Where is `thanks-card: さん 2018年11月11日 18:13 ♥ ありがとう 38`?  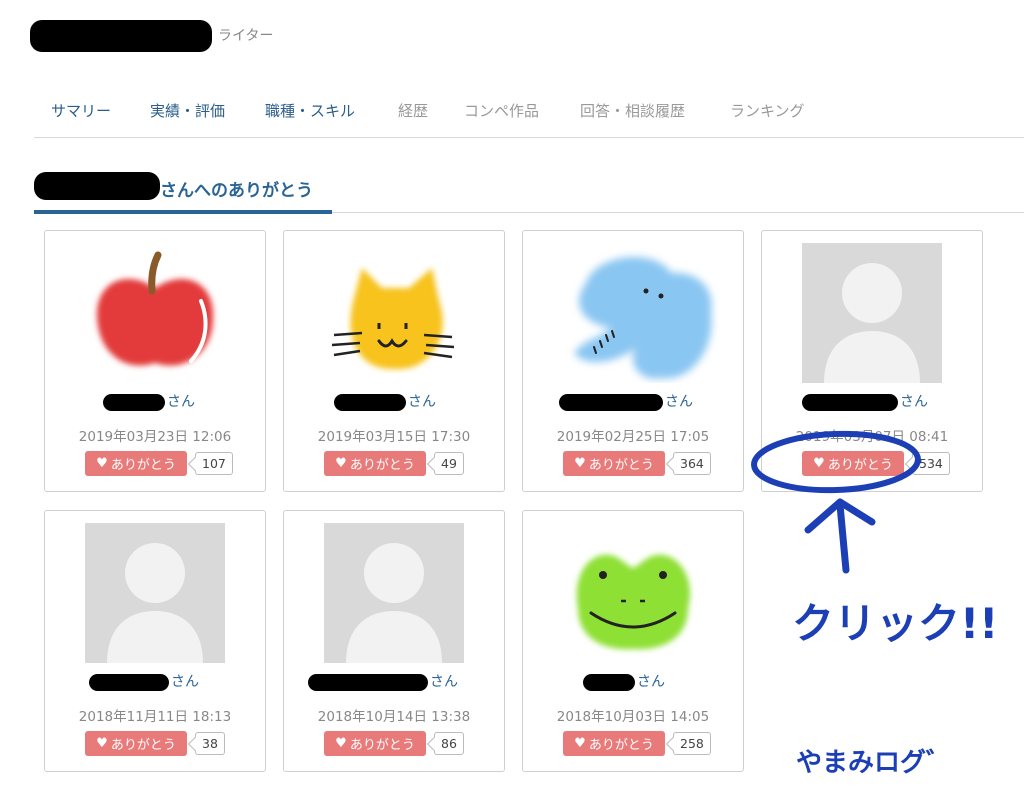 thanks-card: さん 2018年11月11日 18:13 ♥ ありがとう 38 is located at coordinates (155, 641).